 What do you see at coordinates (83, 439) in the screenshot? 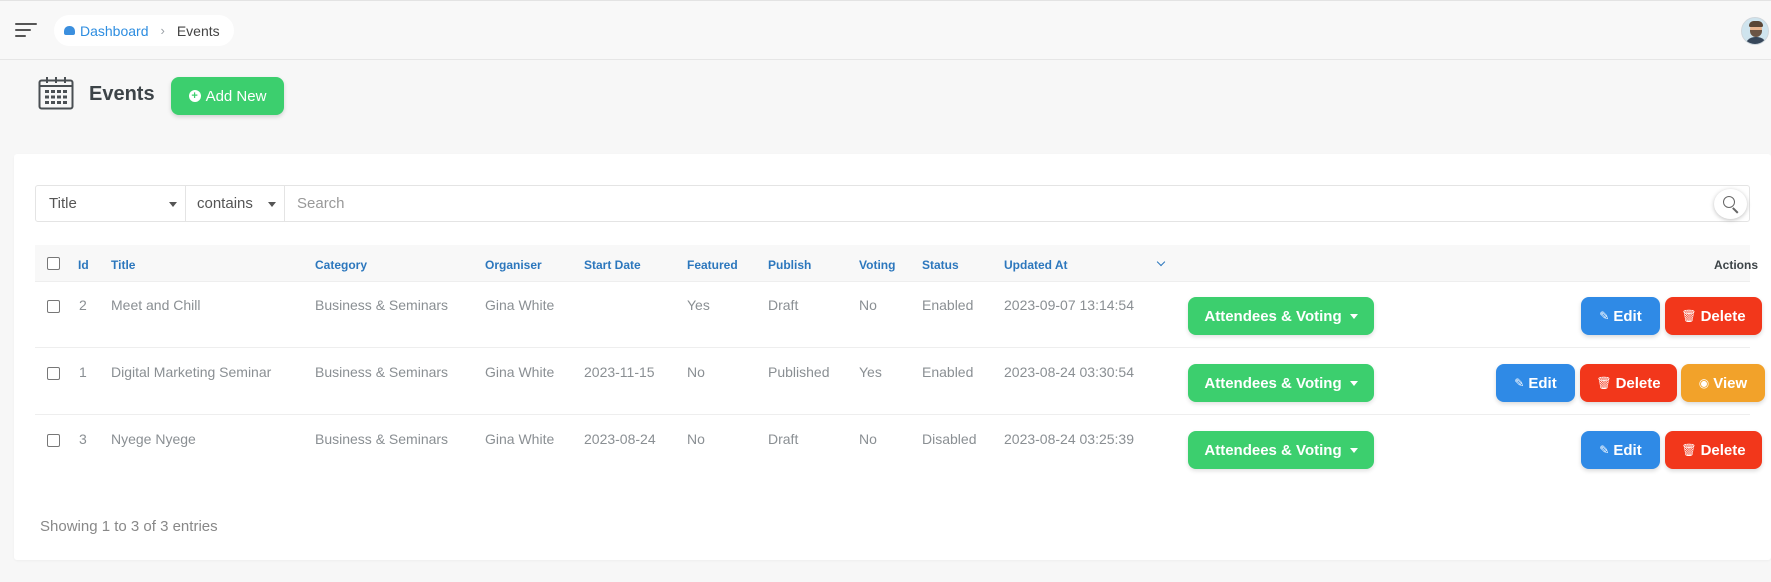
I see `cell-id: 3` at bounding box center [83, 439].